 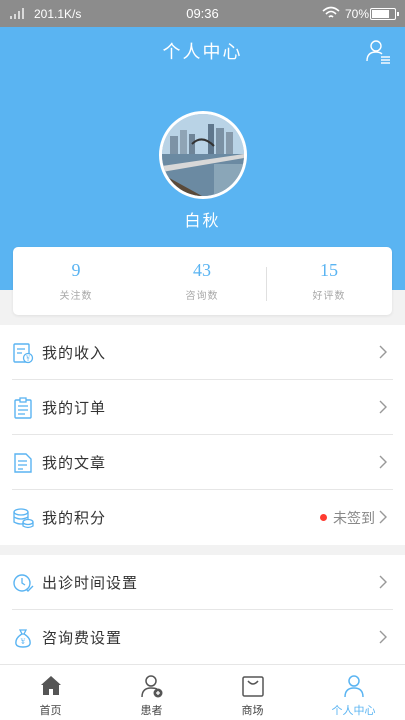 What do you see at coordinates (331, 12) in the screenshot?
I see `wifi-icon` at bounding box center [331, 12].